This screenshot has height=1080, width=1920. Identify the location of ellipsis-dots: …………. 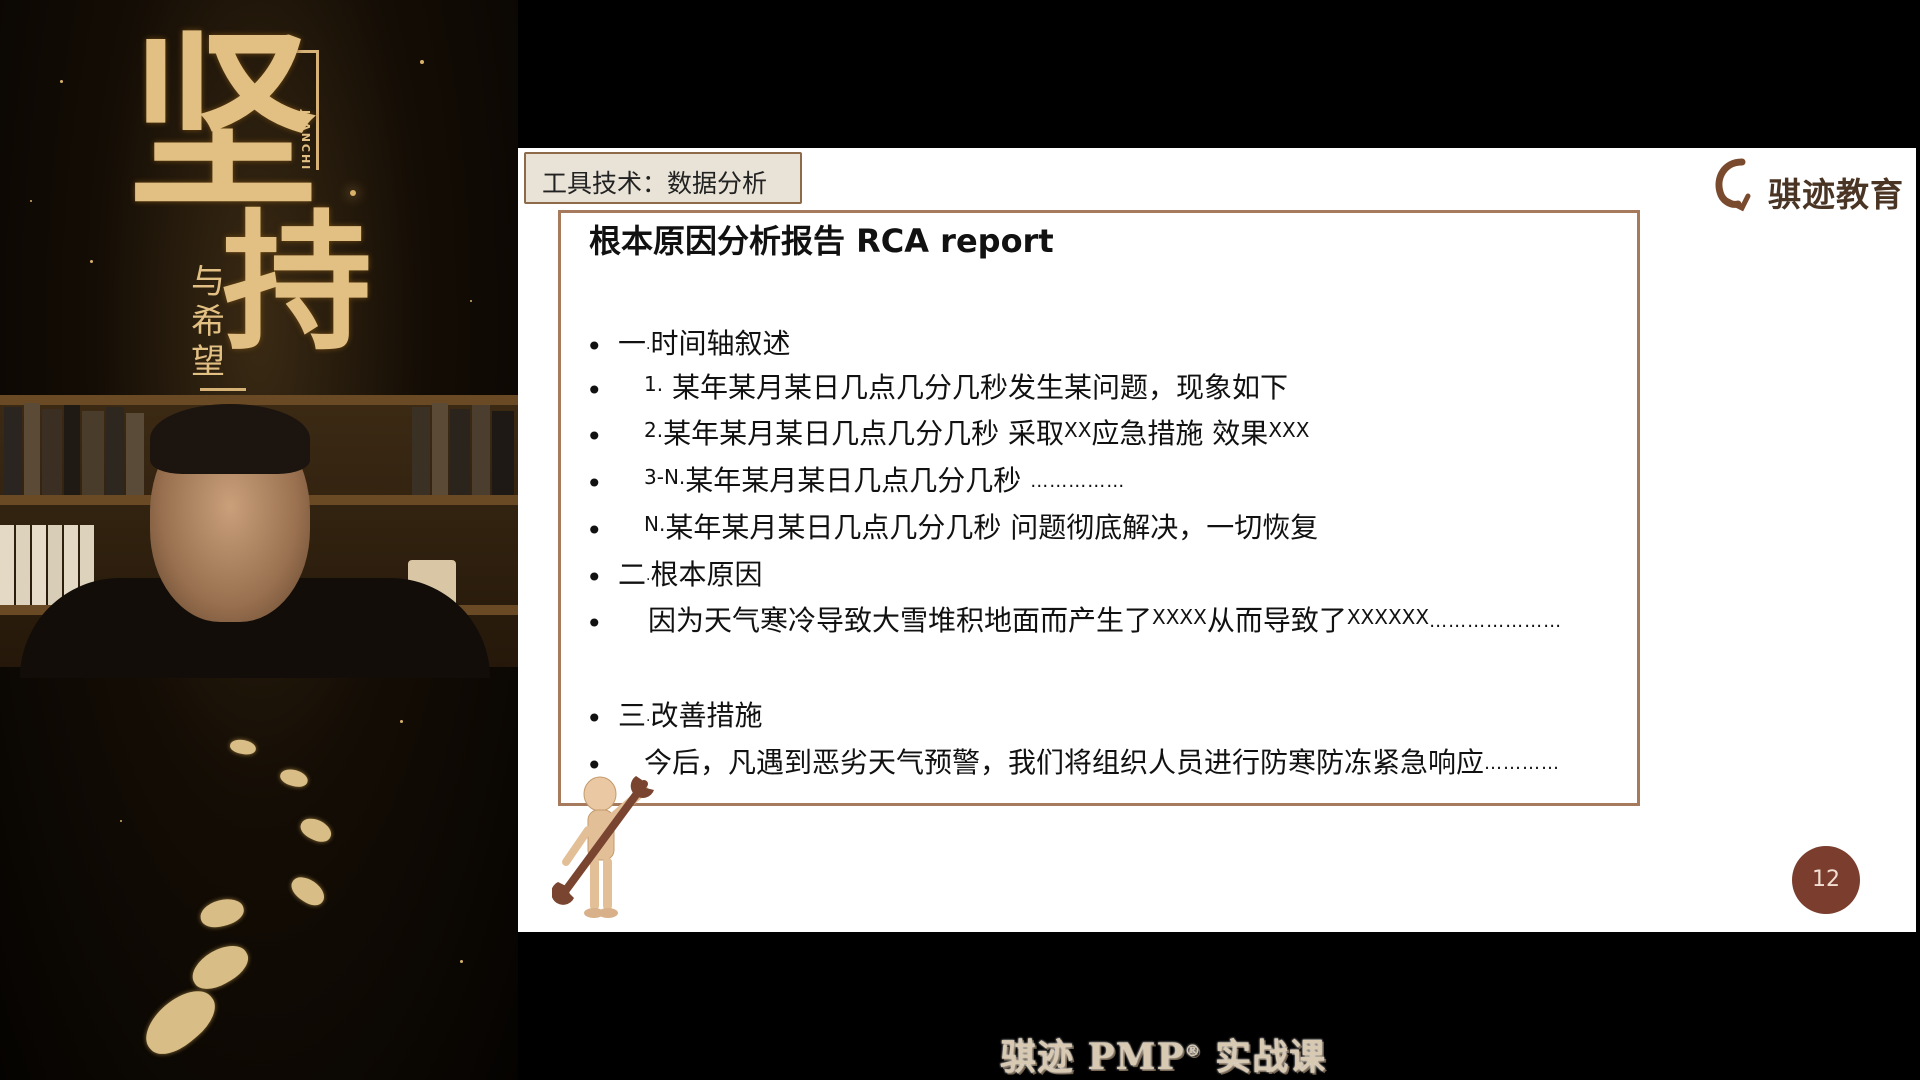
(1522, 763).